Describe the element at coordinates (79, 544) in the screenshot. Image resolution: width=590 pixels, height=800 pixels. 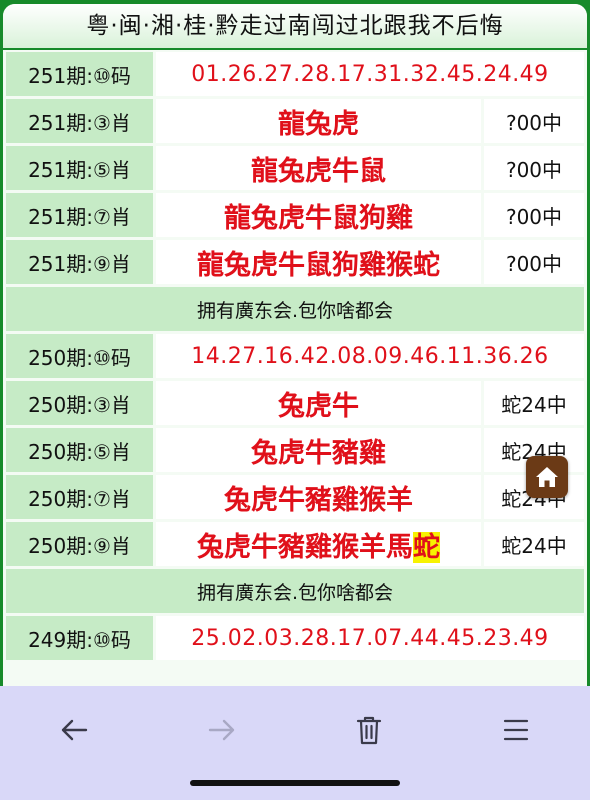
I see `issue-label: 250期:⑨肖` at that location.